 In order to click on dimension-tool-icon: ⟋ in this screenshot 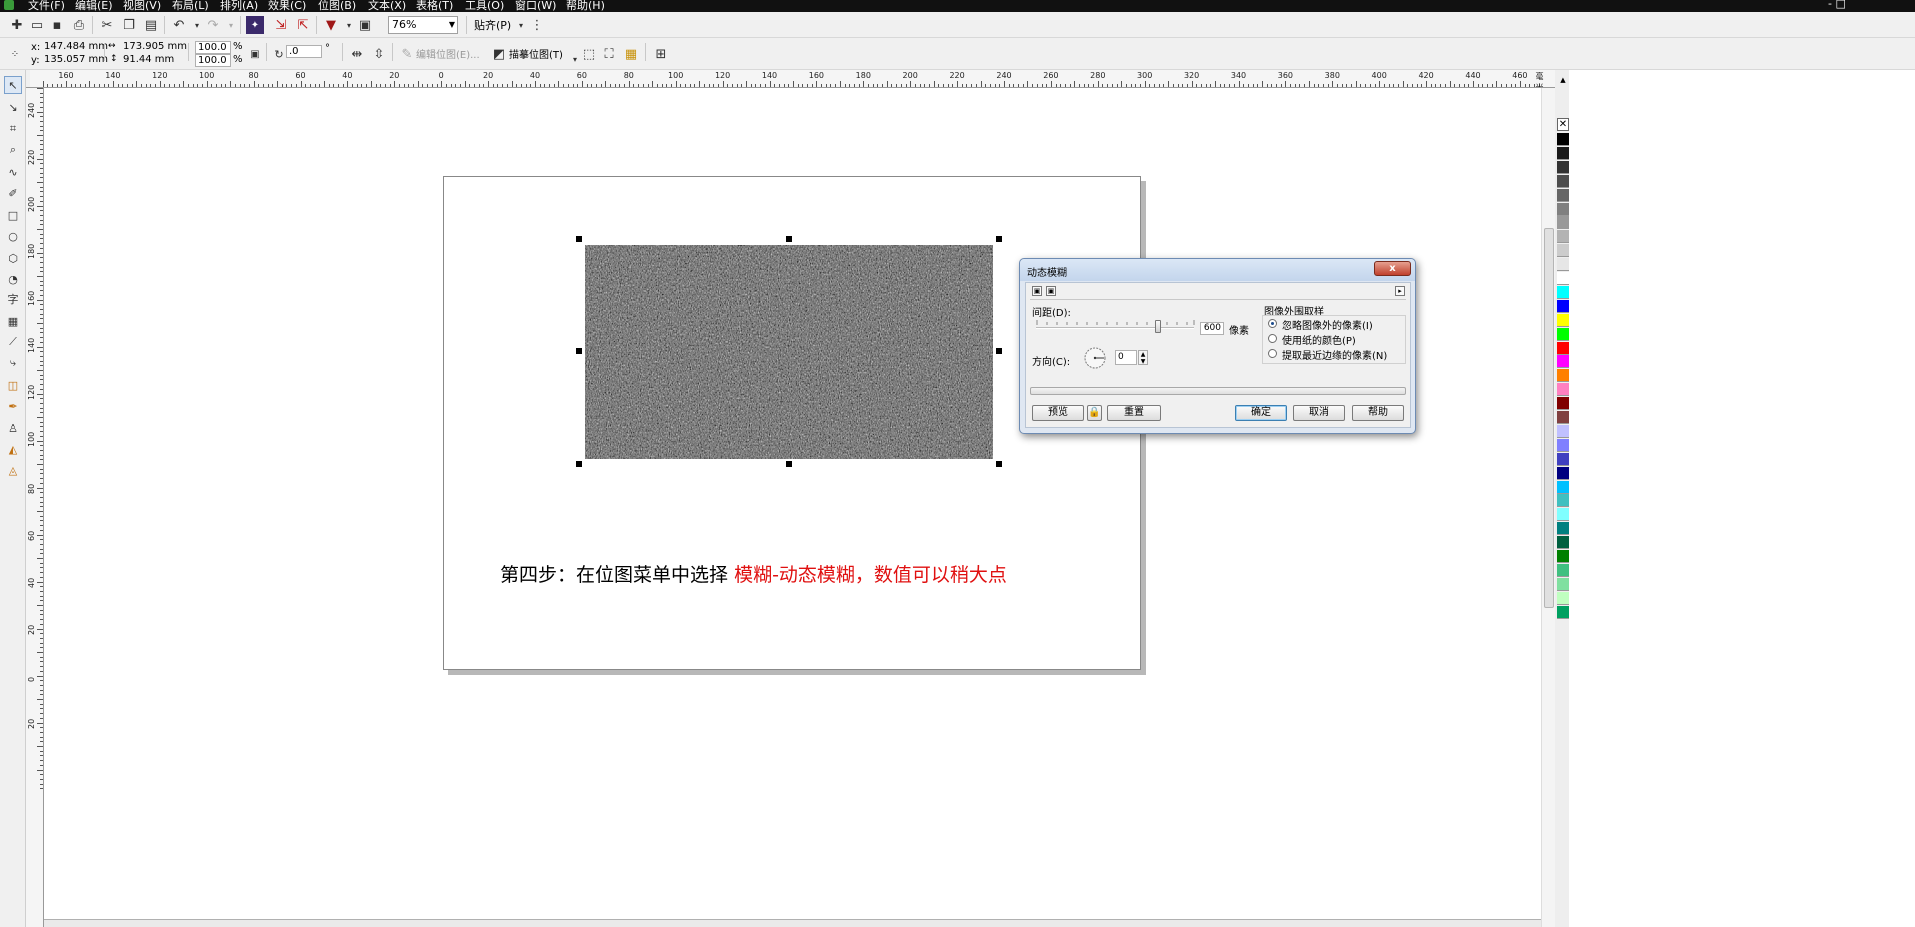, I will do `click(13, 342)`.